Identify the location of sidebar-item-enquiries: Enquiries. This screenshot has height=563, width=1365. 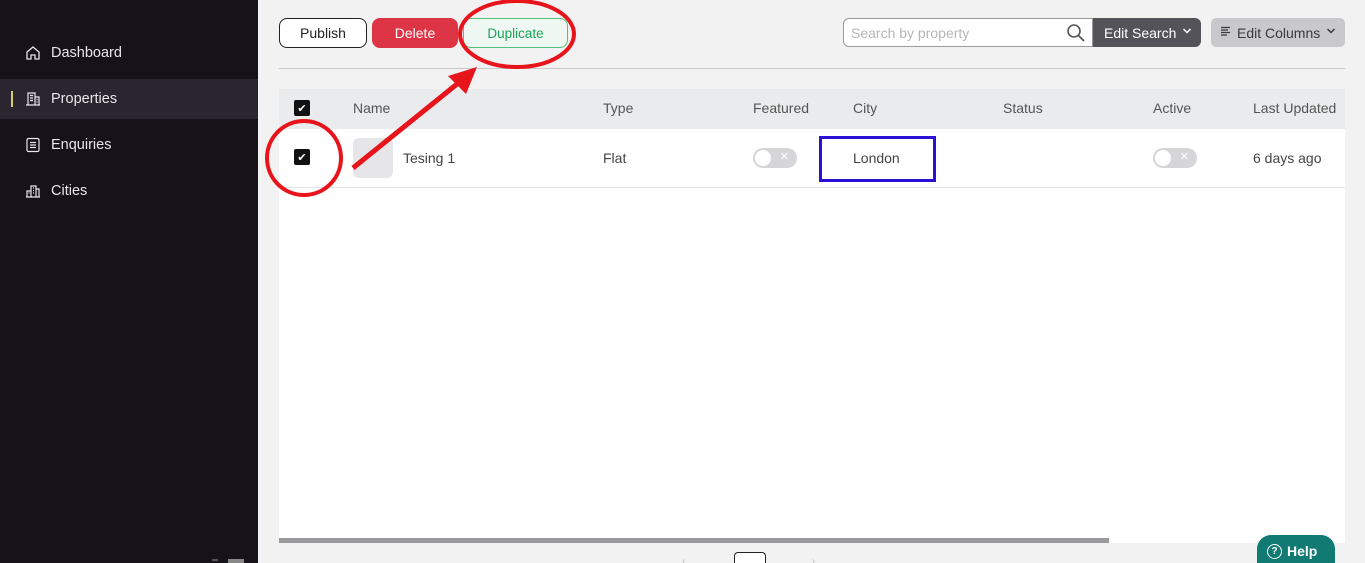
(129, 145).